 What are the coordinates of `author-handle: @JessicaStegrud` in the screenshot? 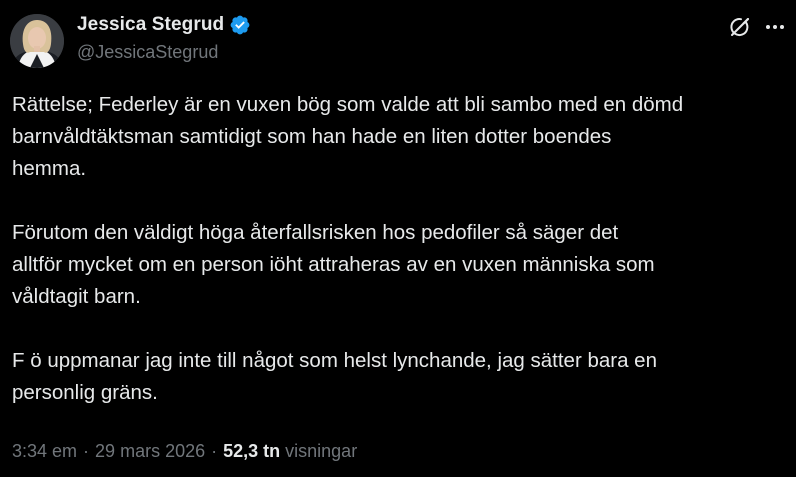 It's located at (147, 52).